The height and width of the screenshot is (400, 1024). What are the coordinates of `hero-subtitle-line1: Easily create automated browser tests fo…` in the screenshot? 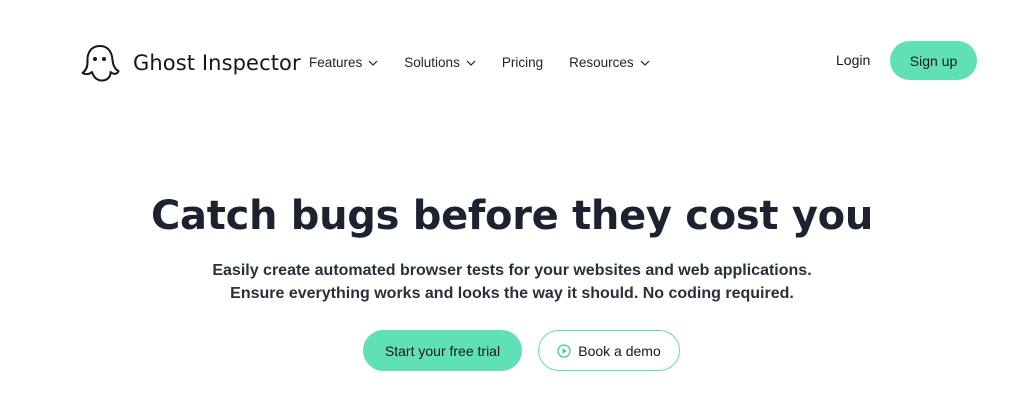 It's located at (512, 270).